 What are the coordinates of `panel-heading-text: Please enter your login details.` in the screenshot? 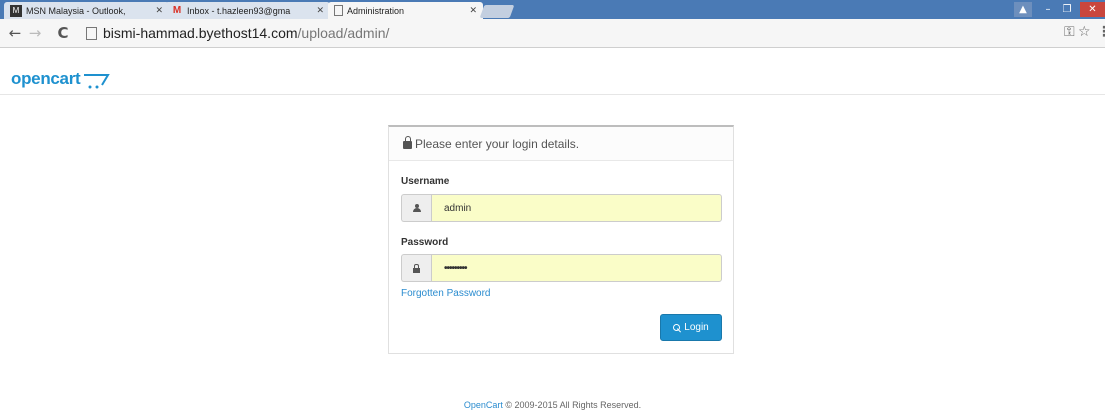 It's located at (497, 143).